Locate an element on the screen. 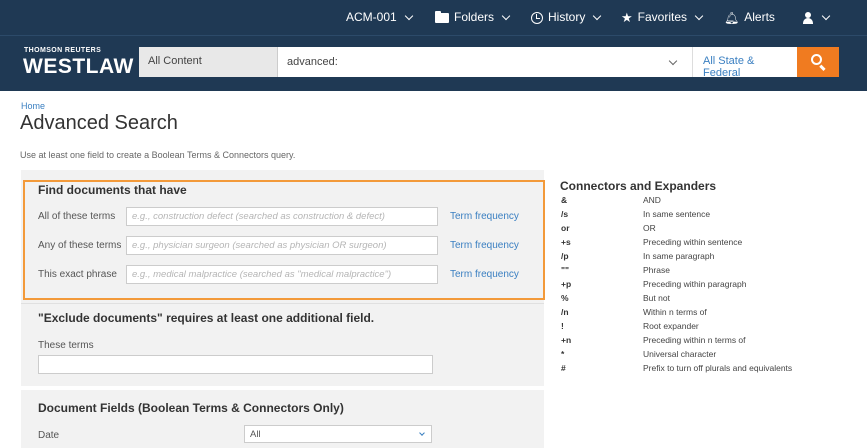 This screenshot has width=867, height=448. connector-description: Within n terms of is located at coordinates (675, 312).